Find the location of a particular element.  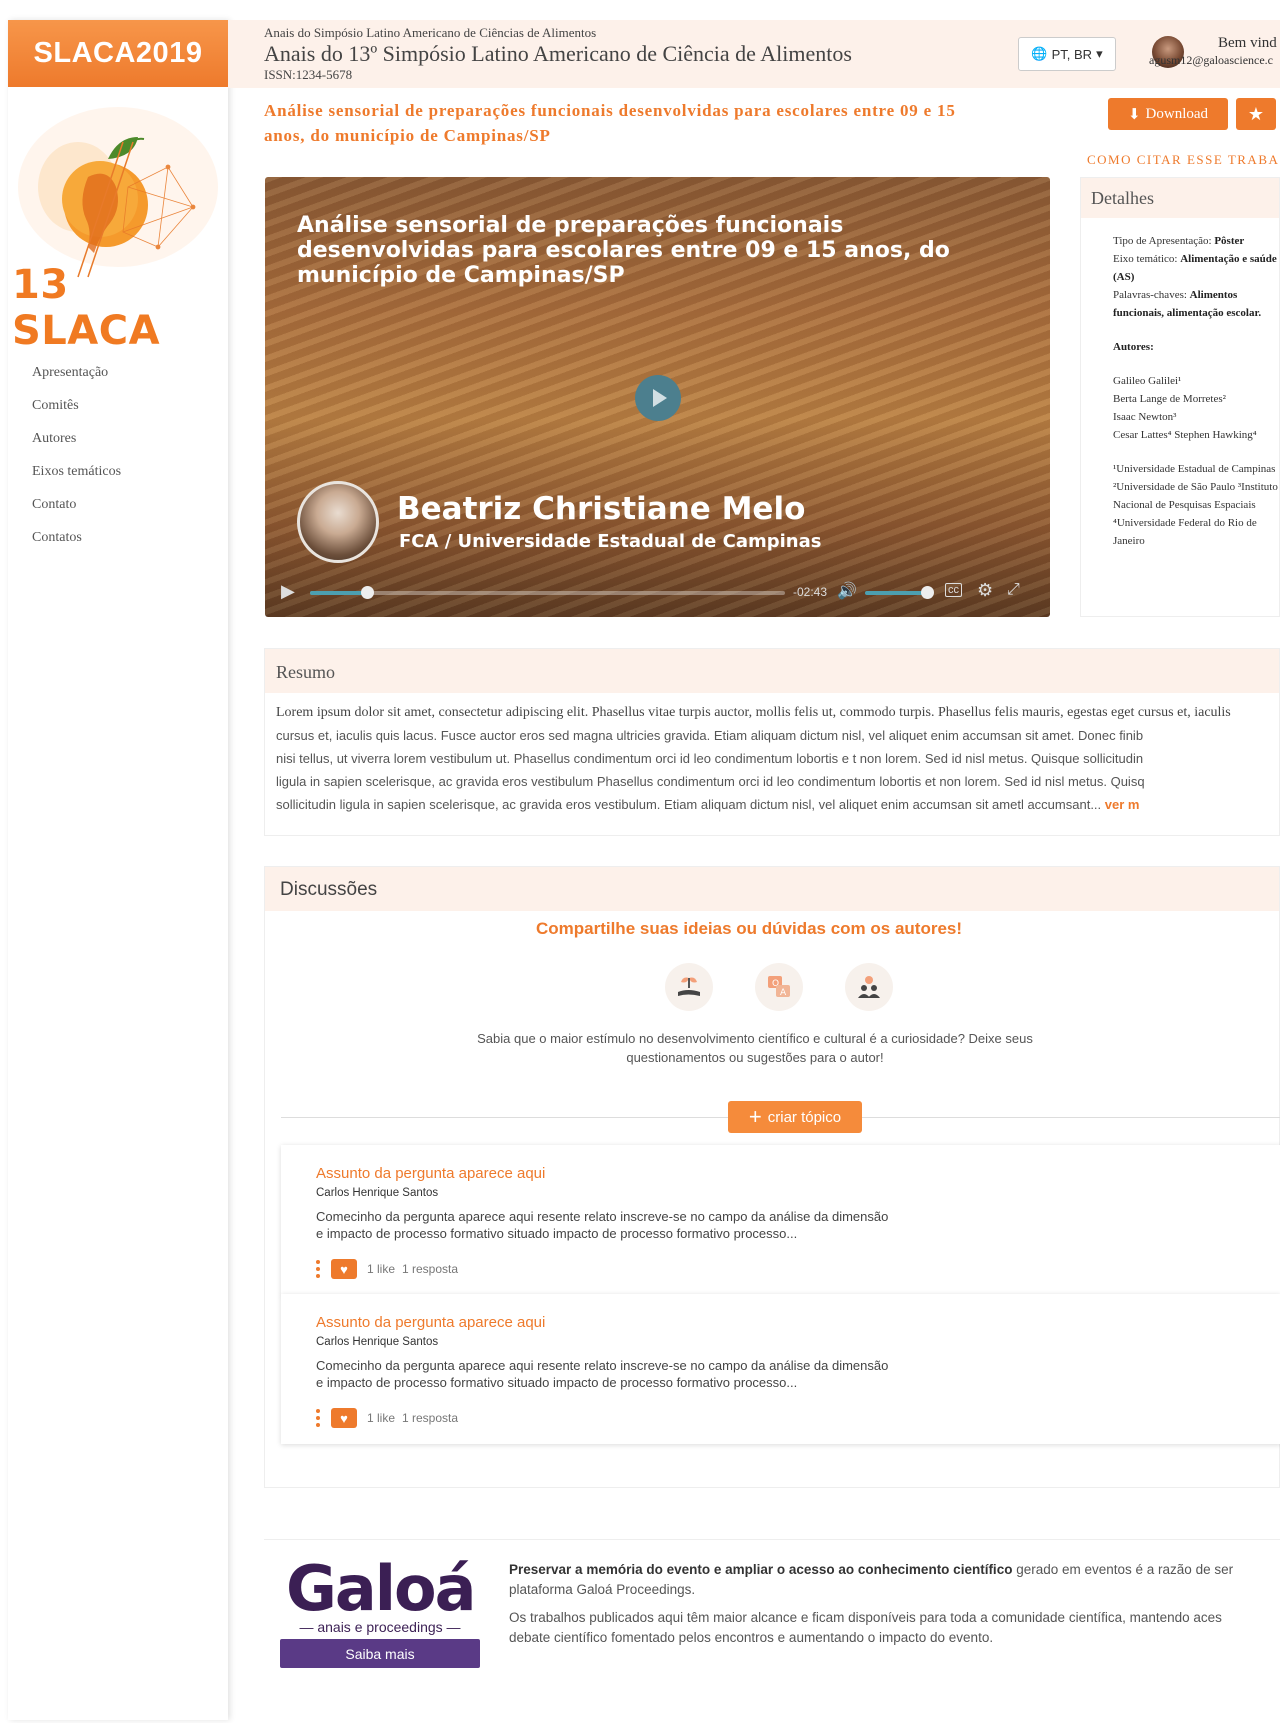

plus-icon: + is located at coordinates (755, 1116).